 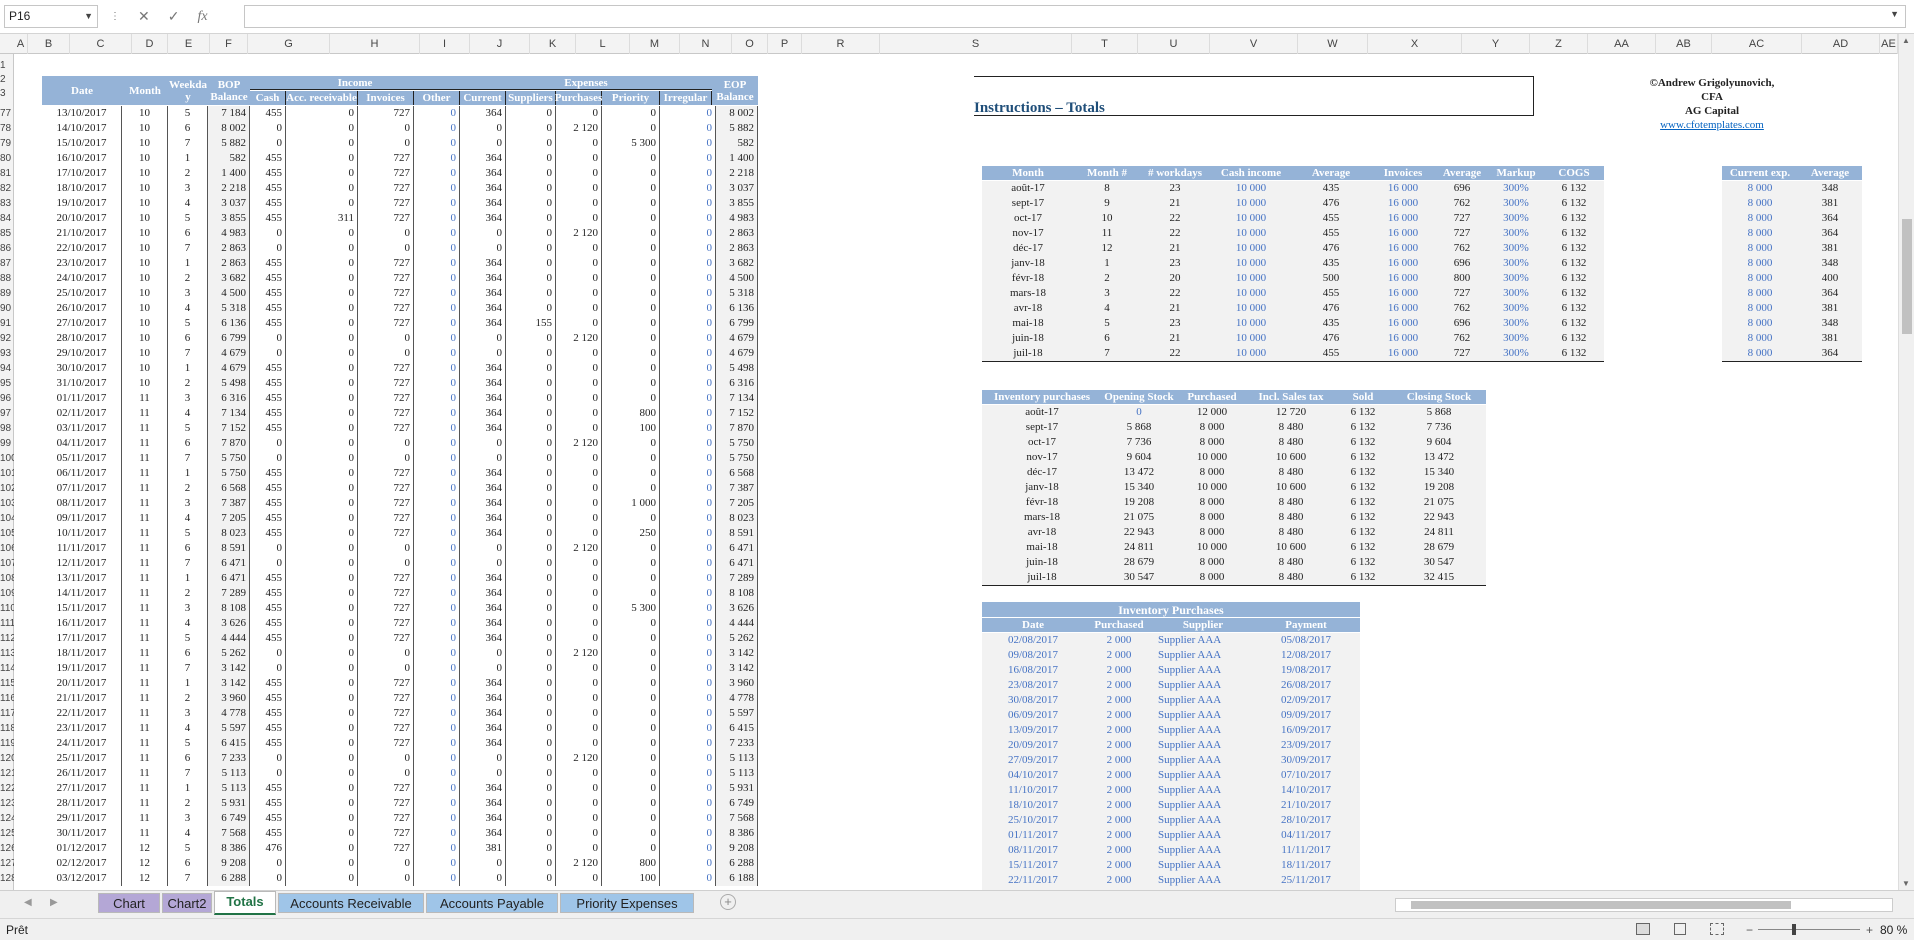 What do you see at coordinates (82, 878) in the screenshot?
I see `date-cell: 03/12/2017` at bounding box center [82, 878].